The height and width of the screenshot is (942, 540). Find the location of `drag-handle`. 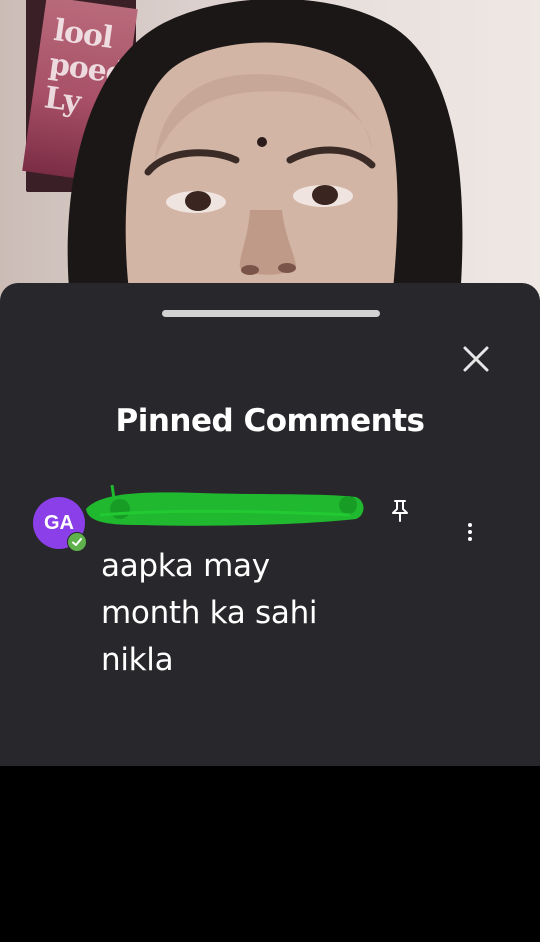

drag-handle is located at coordinates (271, 313).